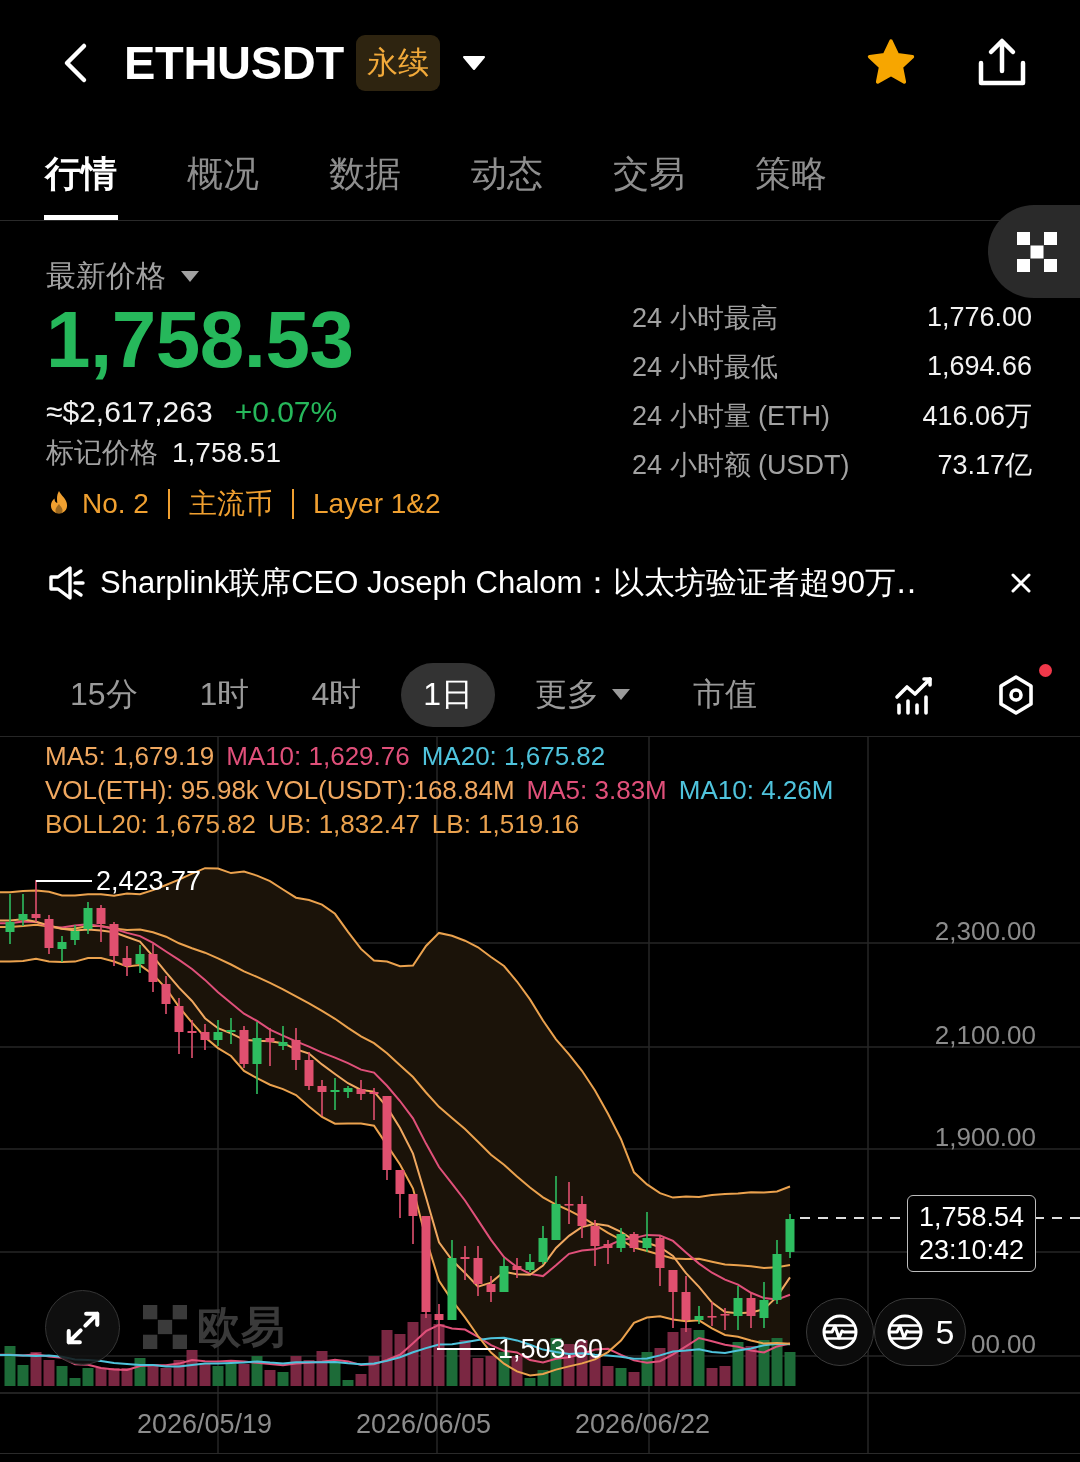  Describe the element at coordinates (318, 756) in the screenshot. I see `indicator-value: MA10: 1,629.76` at that location.